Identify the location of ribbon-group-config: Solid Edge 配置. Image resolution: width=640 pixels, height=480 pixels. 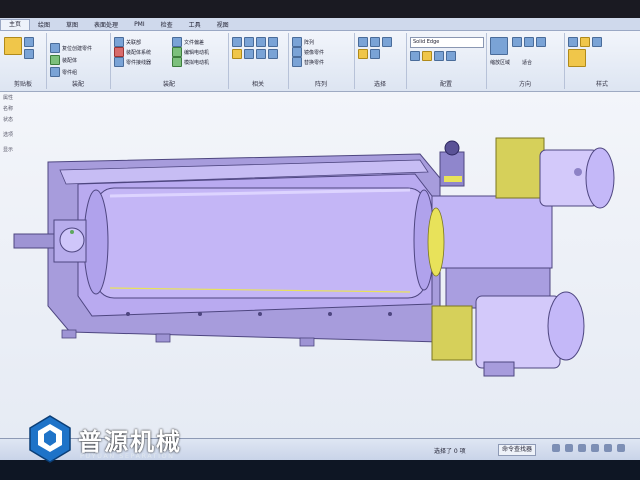
(446, 61).